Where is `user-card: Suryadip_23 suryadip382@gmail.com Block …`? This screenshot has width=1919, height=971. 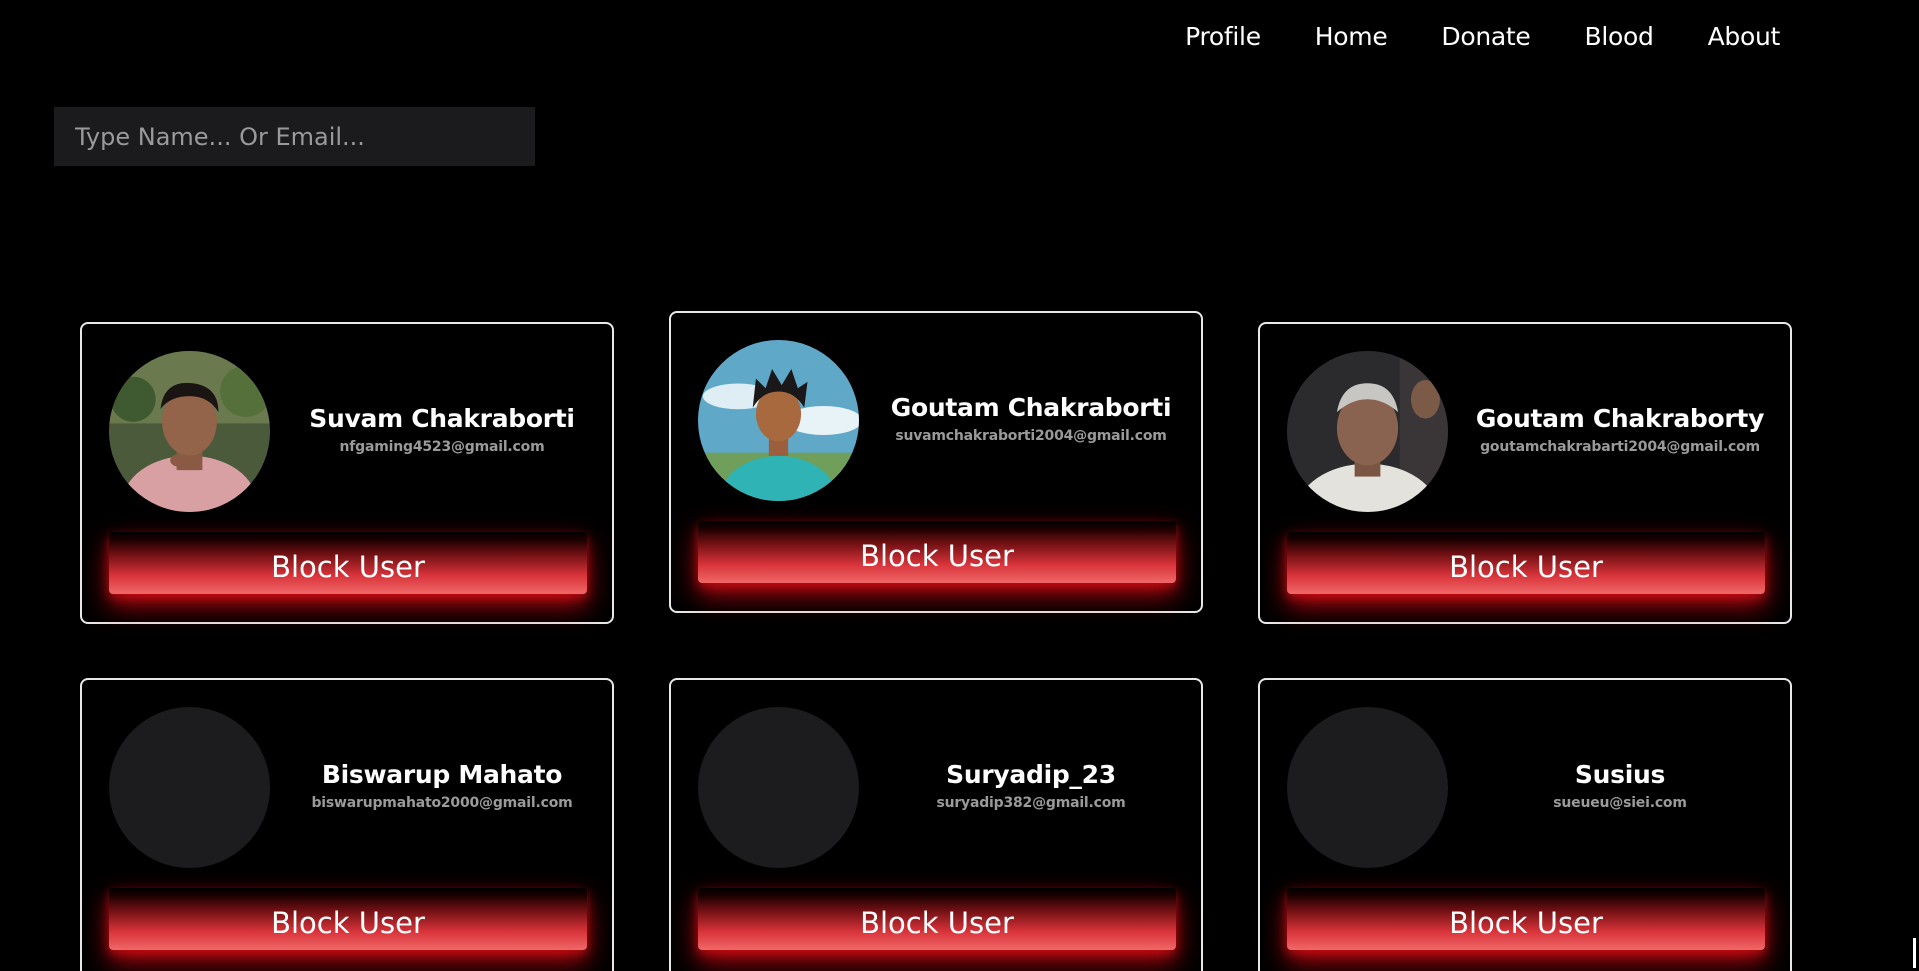
user-card: Suryadip_23 suryadip382@gmail.com Block … is located at coordinates (936, 824).